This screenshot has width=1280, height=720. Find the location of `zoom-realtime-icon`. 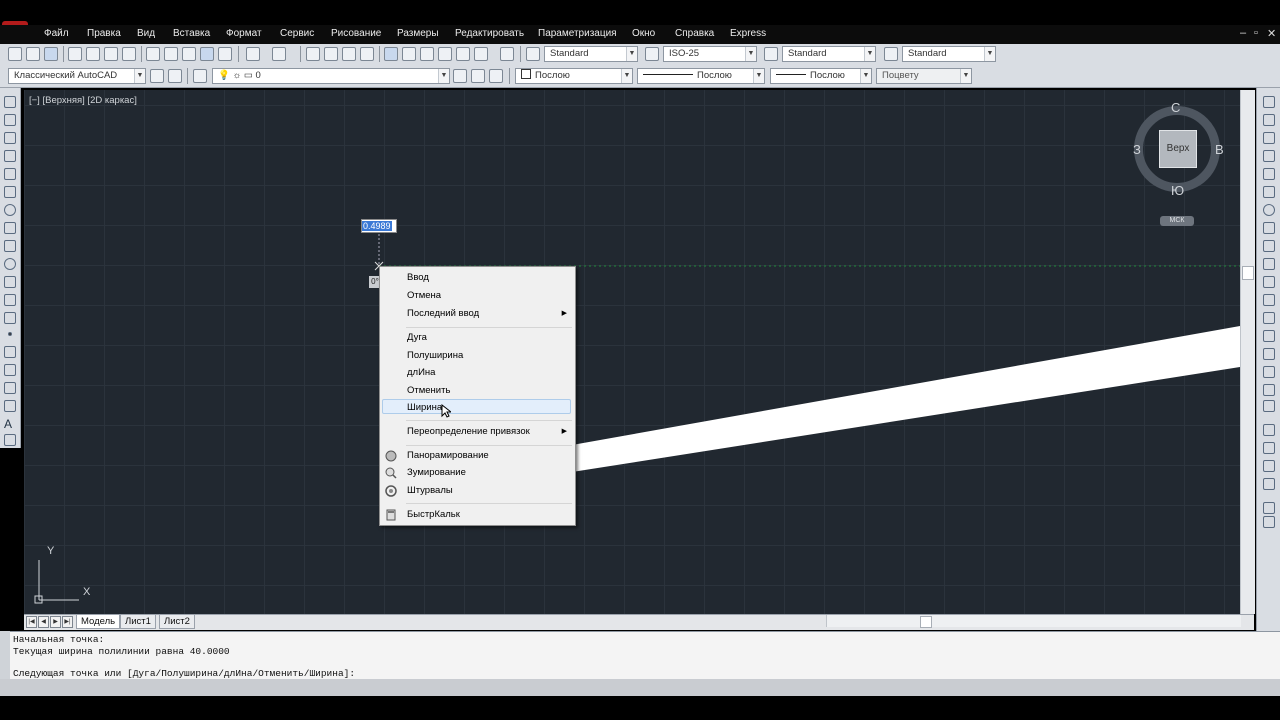

zoom-realtime-icon is located at coordinates (331, 54).